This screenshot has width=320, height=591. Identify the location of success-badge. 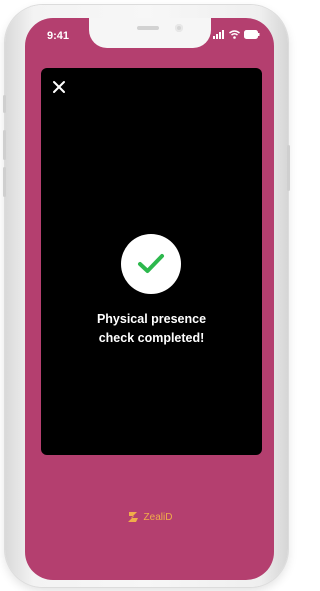
(151, 264).